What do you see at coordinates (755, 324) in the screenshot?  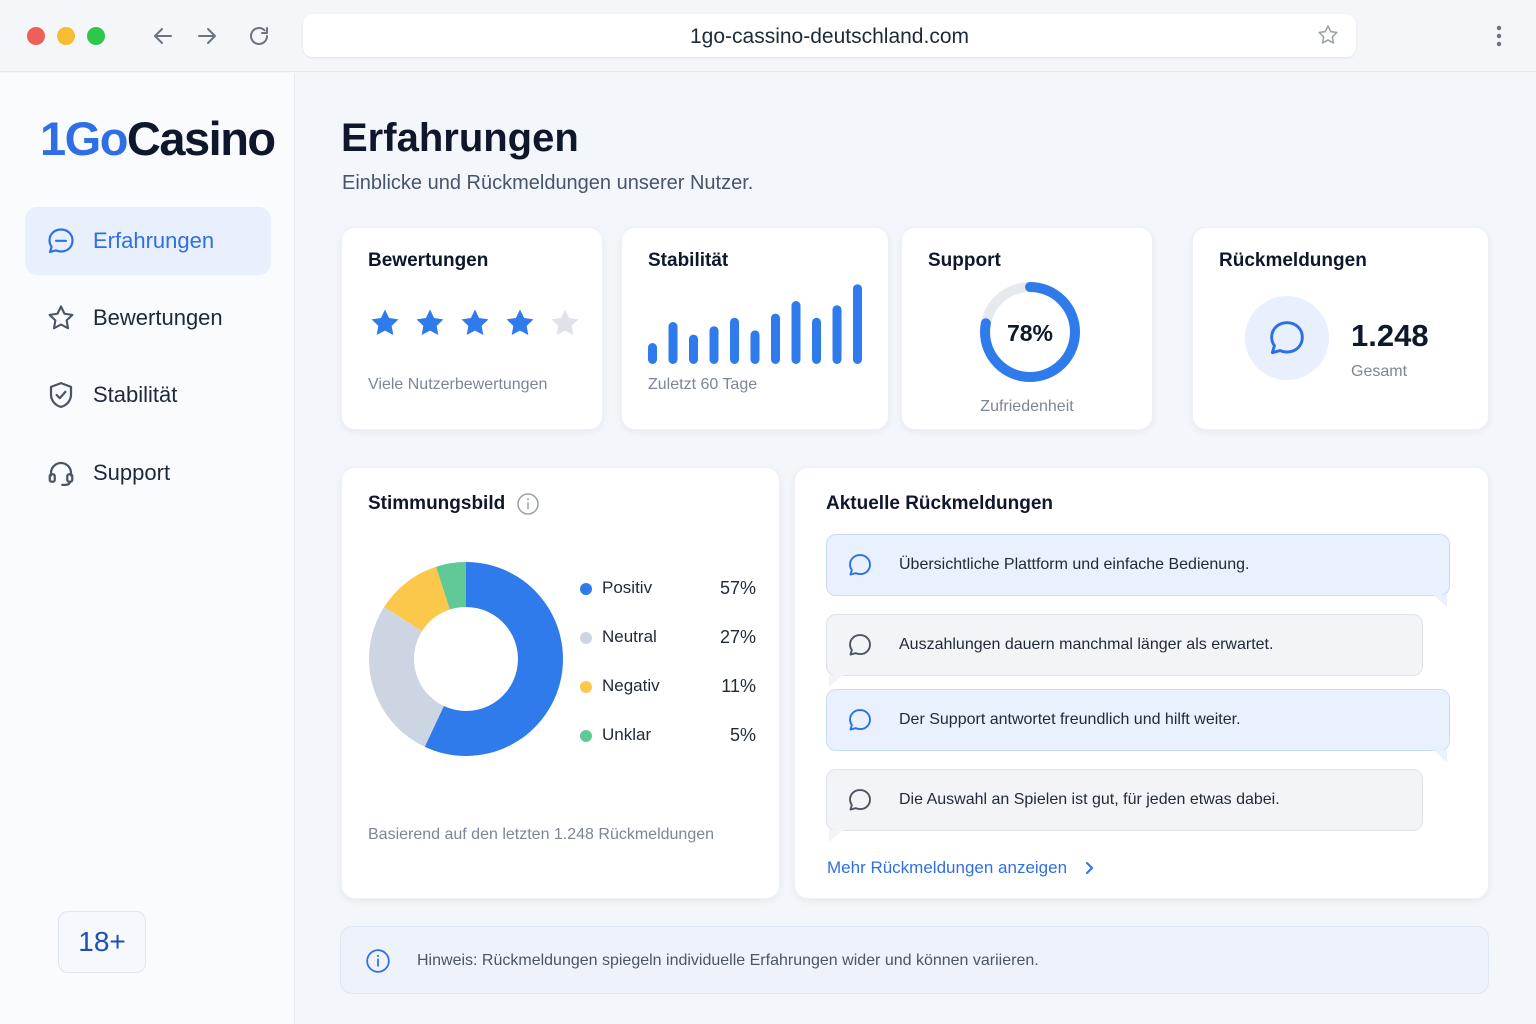 I see `stability-bar-chart` at bounding box center [755, 324].